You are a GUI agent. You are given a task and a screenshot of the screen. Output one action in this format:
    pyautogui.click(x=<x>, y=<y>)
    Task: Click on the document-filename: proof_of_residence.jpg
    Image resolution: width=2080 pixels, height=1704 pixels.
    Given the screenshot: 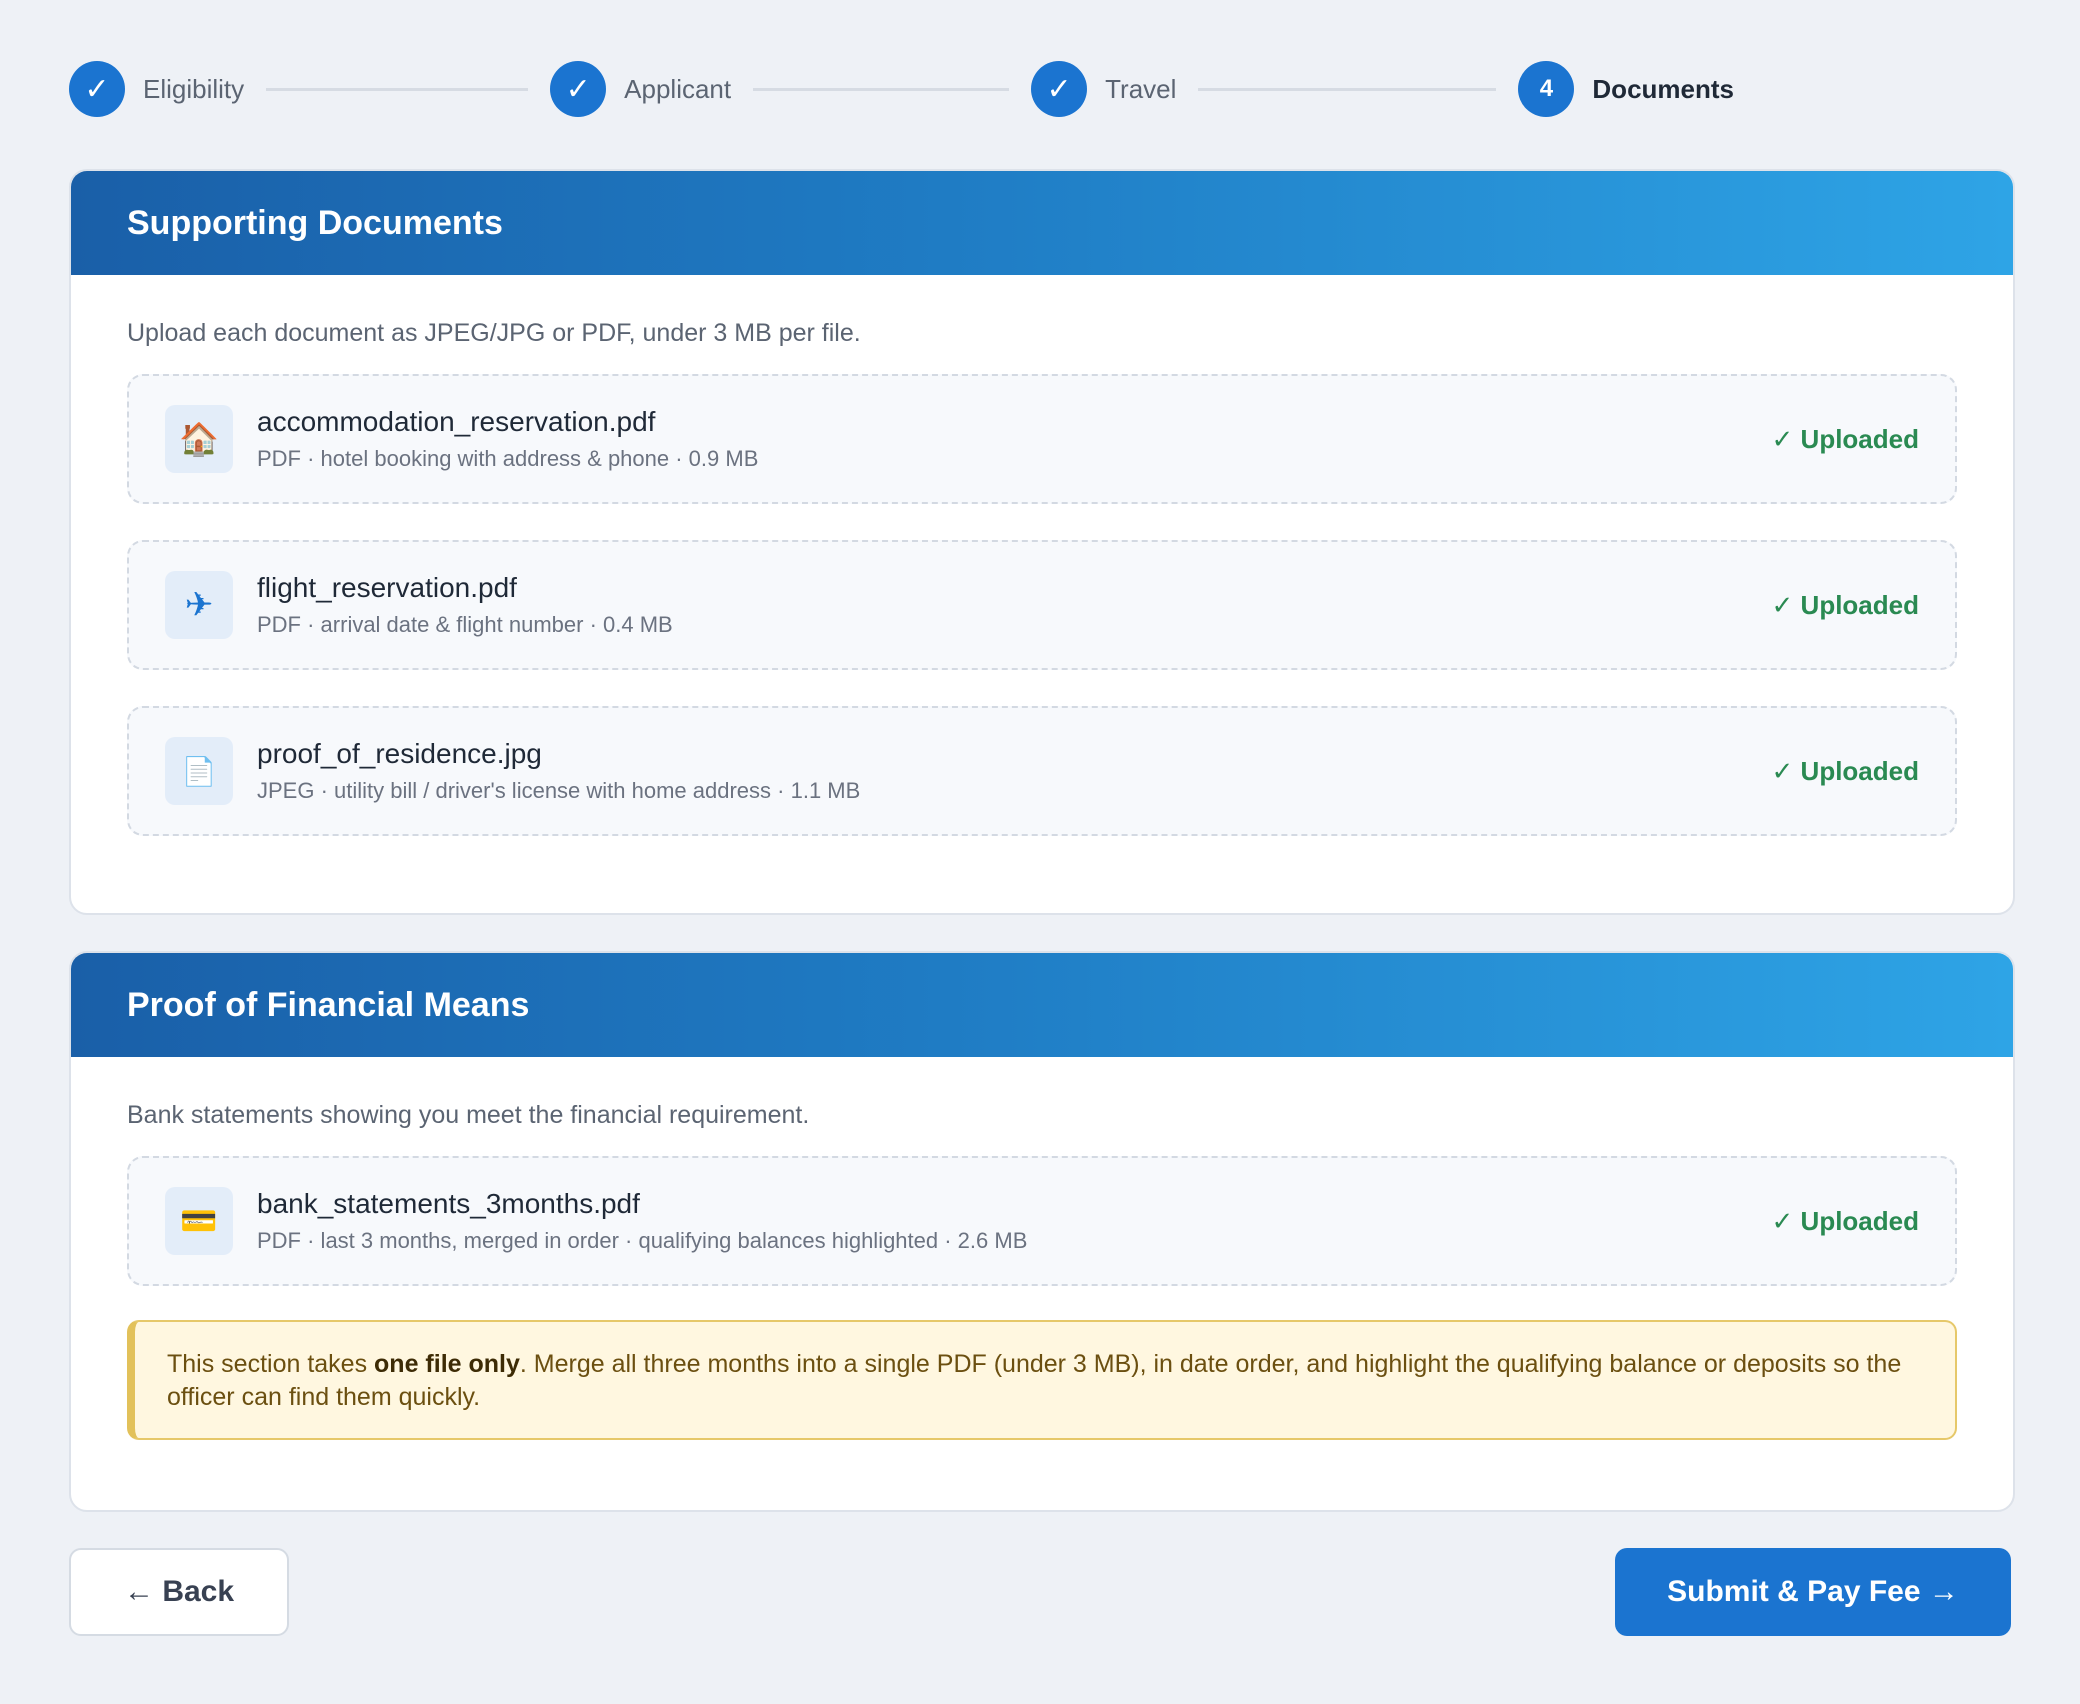 What is the action you would take?
    pyautogui.click(x=399, y=753)
    